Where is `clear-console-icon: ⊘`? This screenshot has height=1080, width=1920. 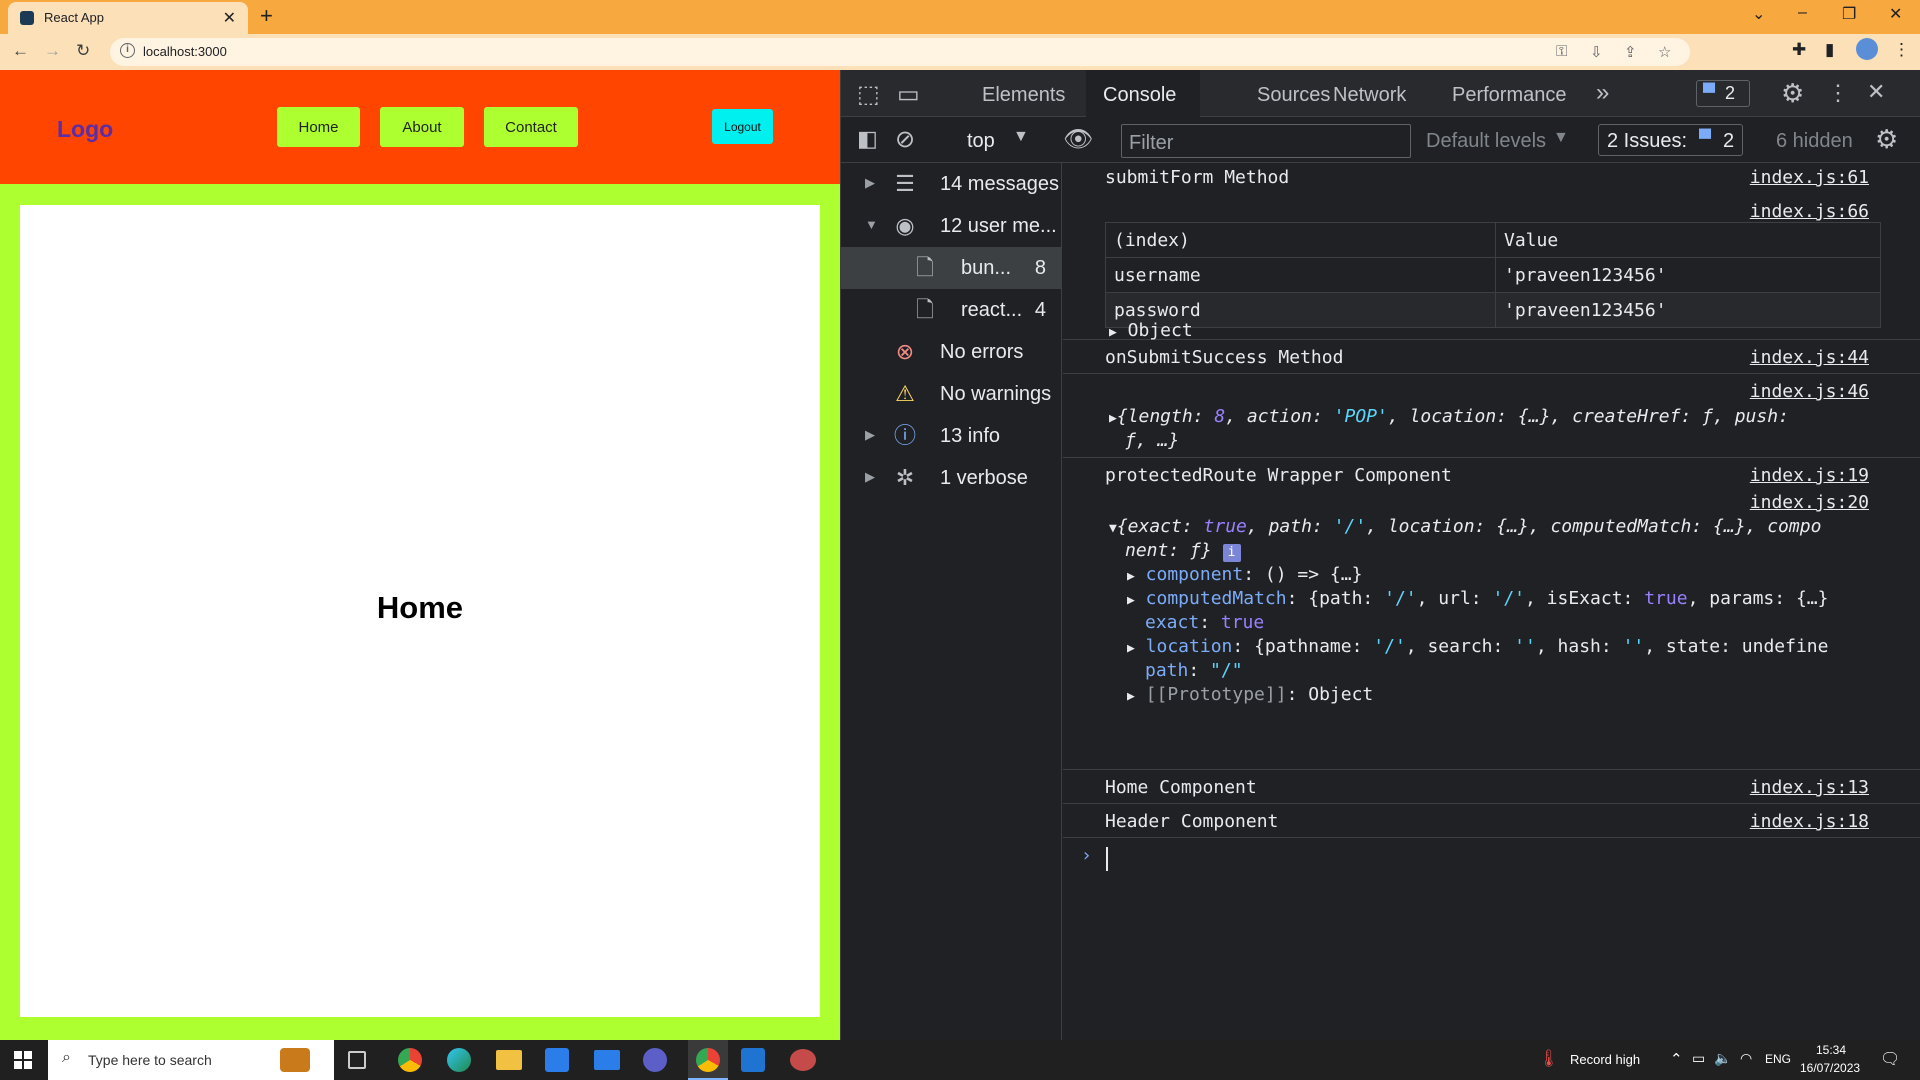
clear-console-icon: ⊘ is located at coordinates (905, 139).